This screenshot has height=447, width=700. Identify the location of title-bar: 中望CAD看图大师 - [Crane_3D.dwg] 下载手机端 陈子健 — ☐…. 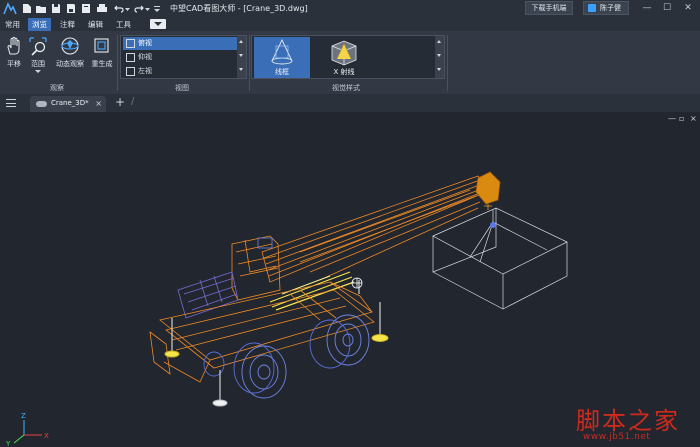
(350, 9).